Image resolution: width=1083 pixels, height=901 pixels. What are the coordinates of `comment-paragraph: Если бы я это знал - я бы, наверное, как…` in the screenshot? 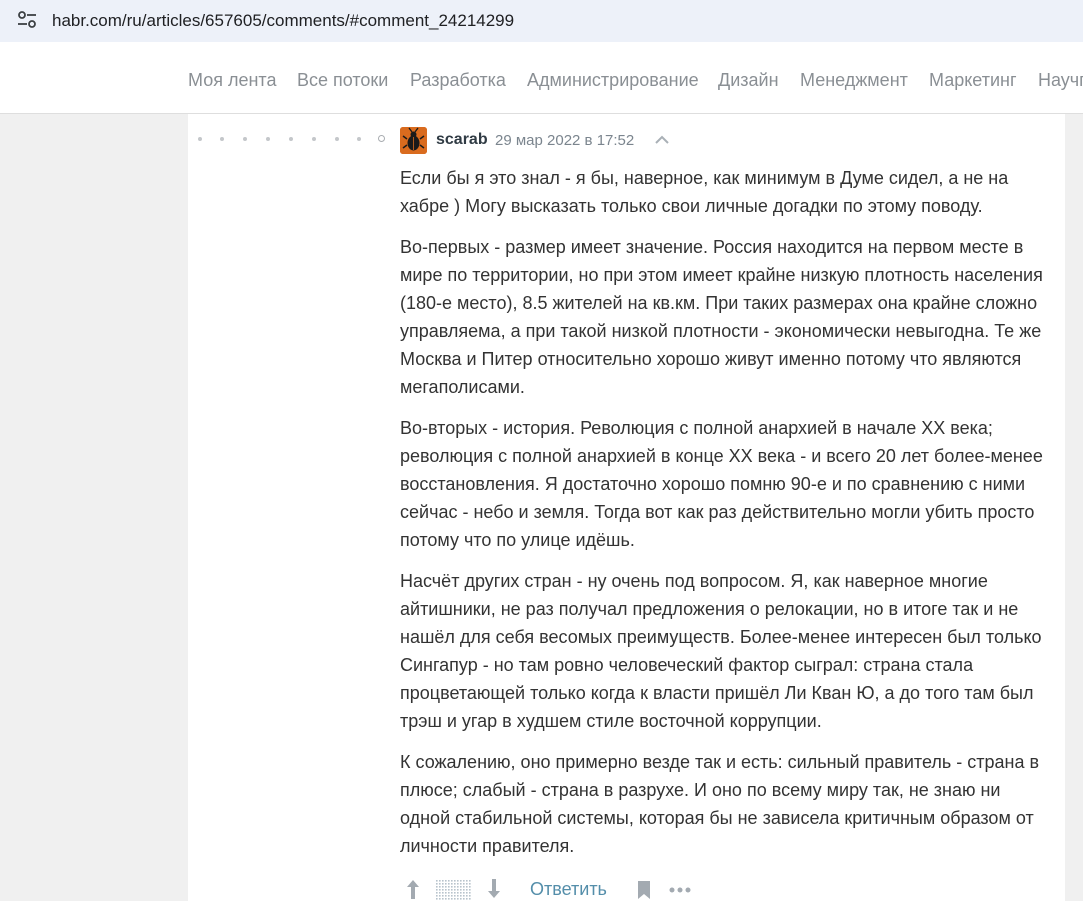 It's located at (704, 192).